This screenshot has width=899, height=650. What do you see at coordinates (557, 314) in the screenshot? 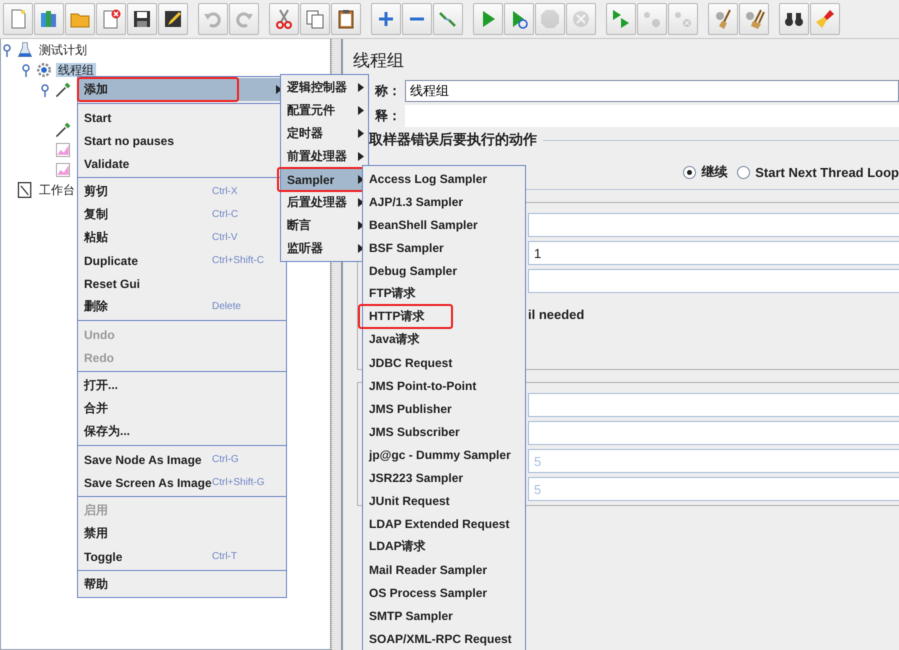
I see `note-text: il needed` at bounding box center [557, 314].